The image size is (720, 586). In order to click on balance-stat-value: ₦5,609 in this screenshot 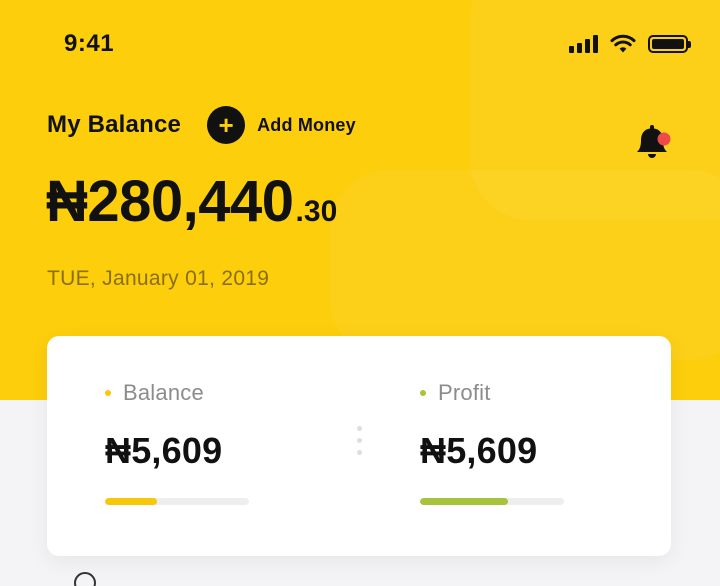, I will do `click(164, 450)`.